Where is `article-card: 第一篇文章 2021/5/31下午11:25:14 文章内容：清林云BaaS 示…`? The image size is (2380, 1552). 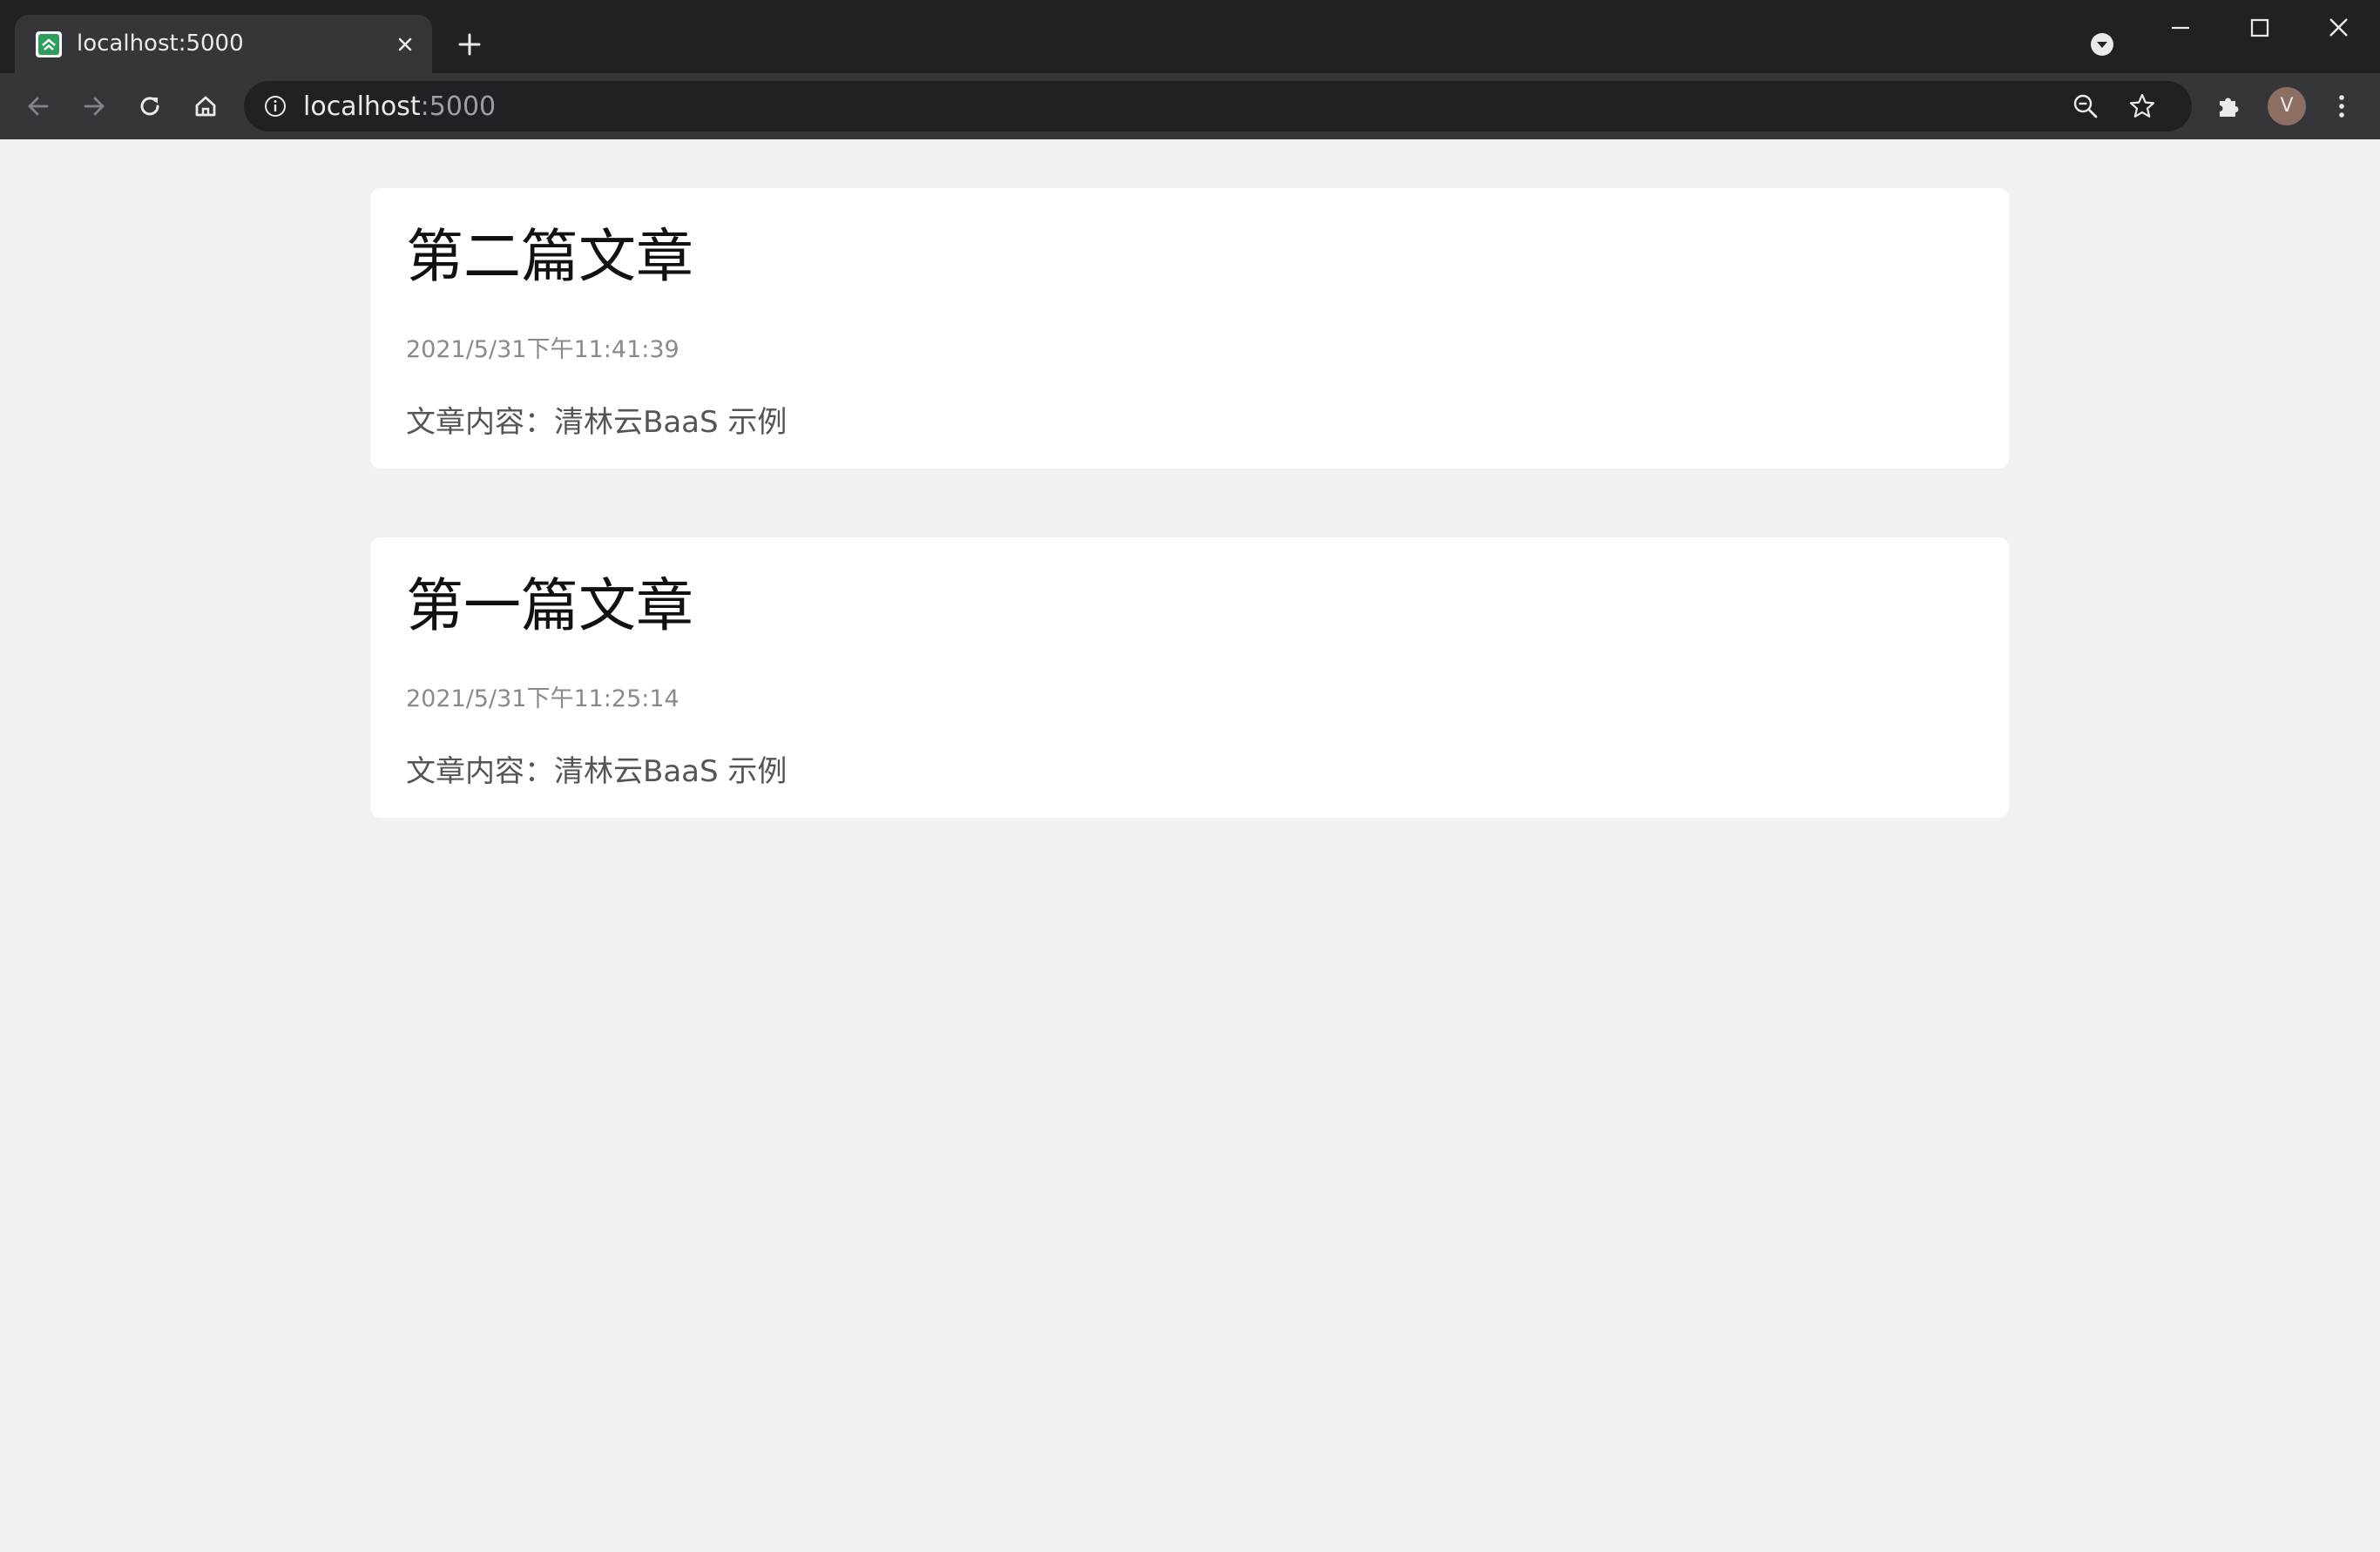 article-card: 第一篇文章 2021/5/31下午11:25:14 文章内容：清林云BaaS 示… is located at coordinates (1189, 677).